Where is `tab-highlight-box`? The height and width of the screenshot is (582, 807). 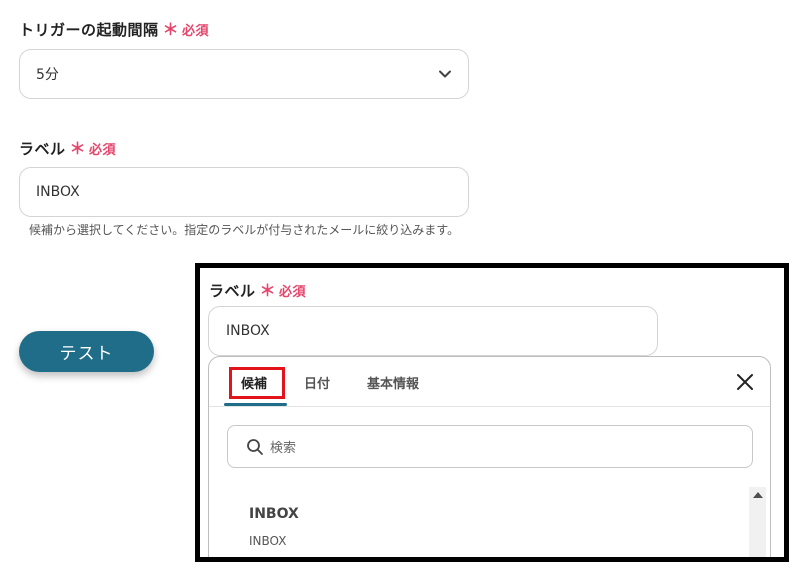
tab-highlight-box is located at coordinates (257, 383).